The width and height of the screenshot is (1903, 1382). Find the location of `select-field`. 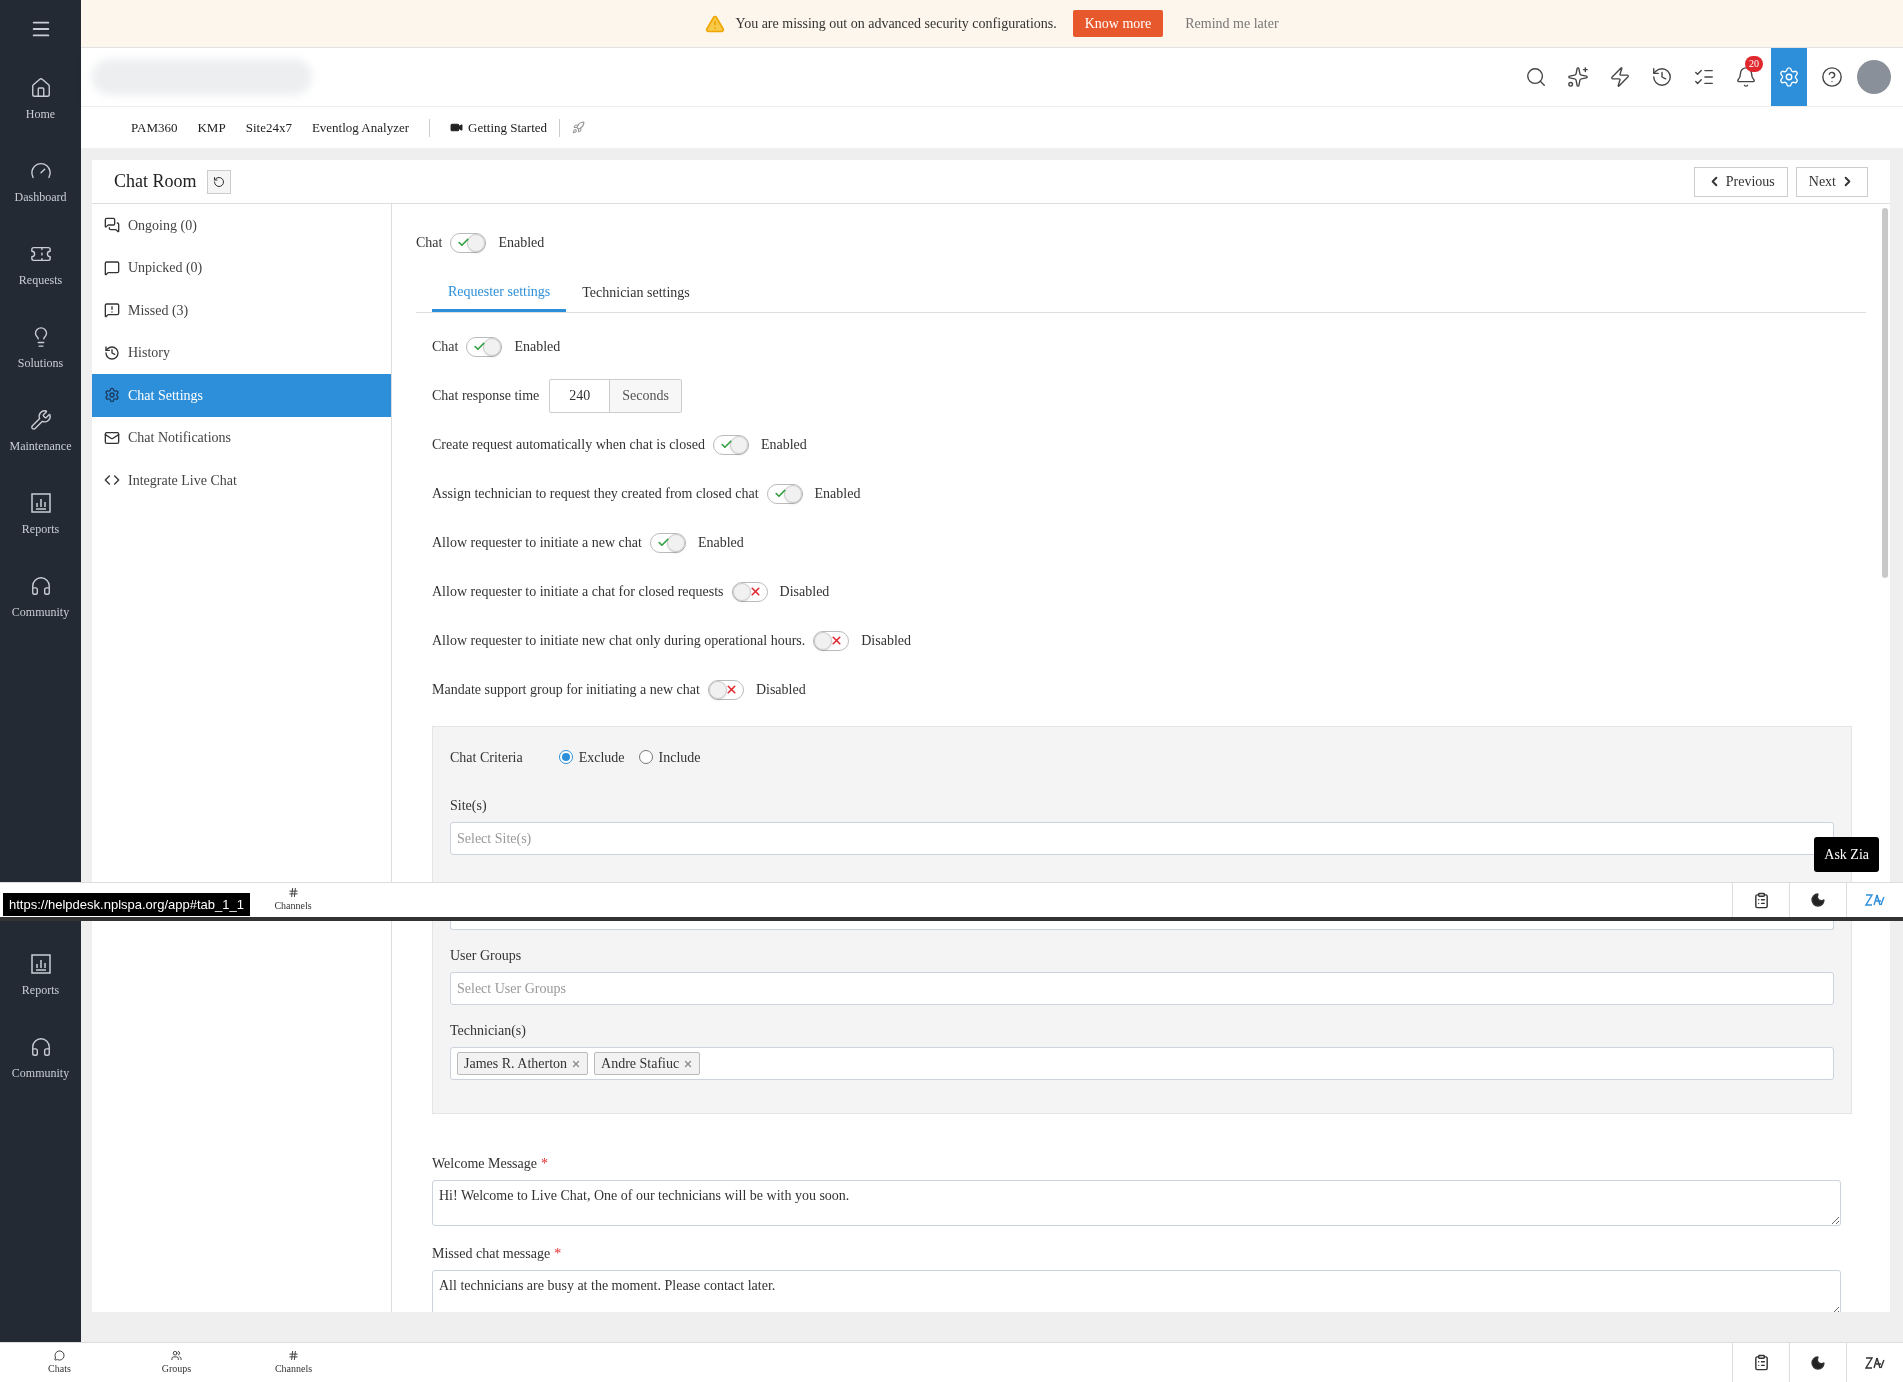

select-field is located at coordinates (1142, 925).